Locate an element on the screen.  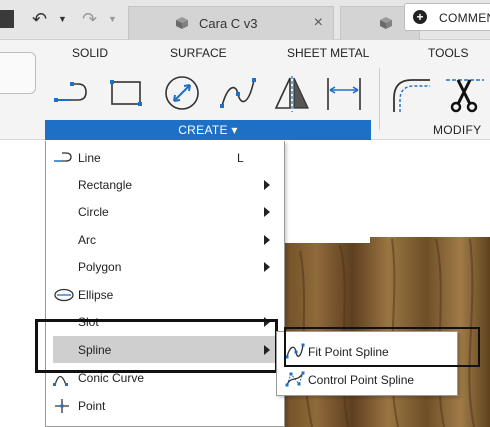
document-tab-active: Cara C v3 × is located at coordinates (231, 23).